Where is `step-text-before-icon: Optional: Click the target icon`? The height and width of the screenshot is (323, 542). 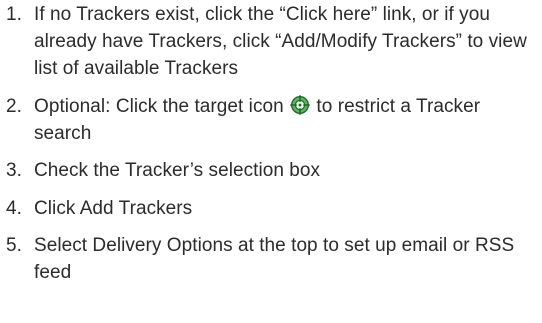
step-text-before-icon: Optional: Click the target icon is located at coordinates (159, 106).